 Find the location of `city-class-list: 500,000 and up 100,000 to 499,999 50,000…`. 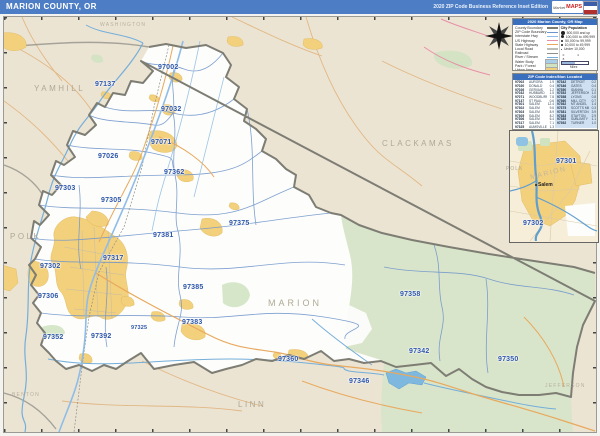

city-class-list: 500,000 and up 100,000 to 499,999 50,000… is located at coordinates (577, 41).